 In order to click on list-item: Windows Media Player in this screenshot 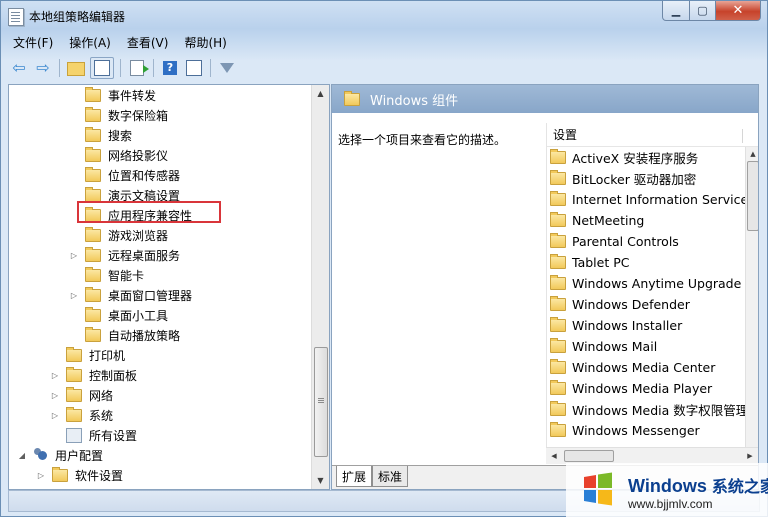, I will do `click(631, 388)`.